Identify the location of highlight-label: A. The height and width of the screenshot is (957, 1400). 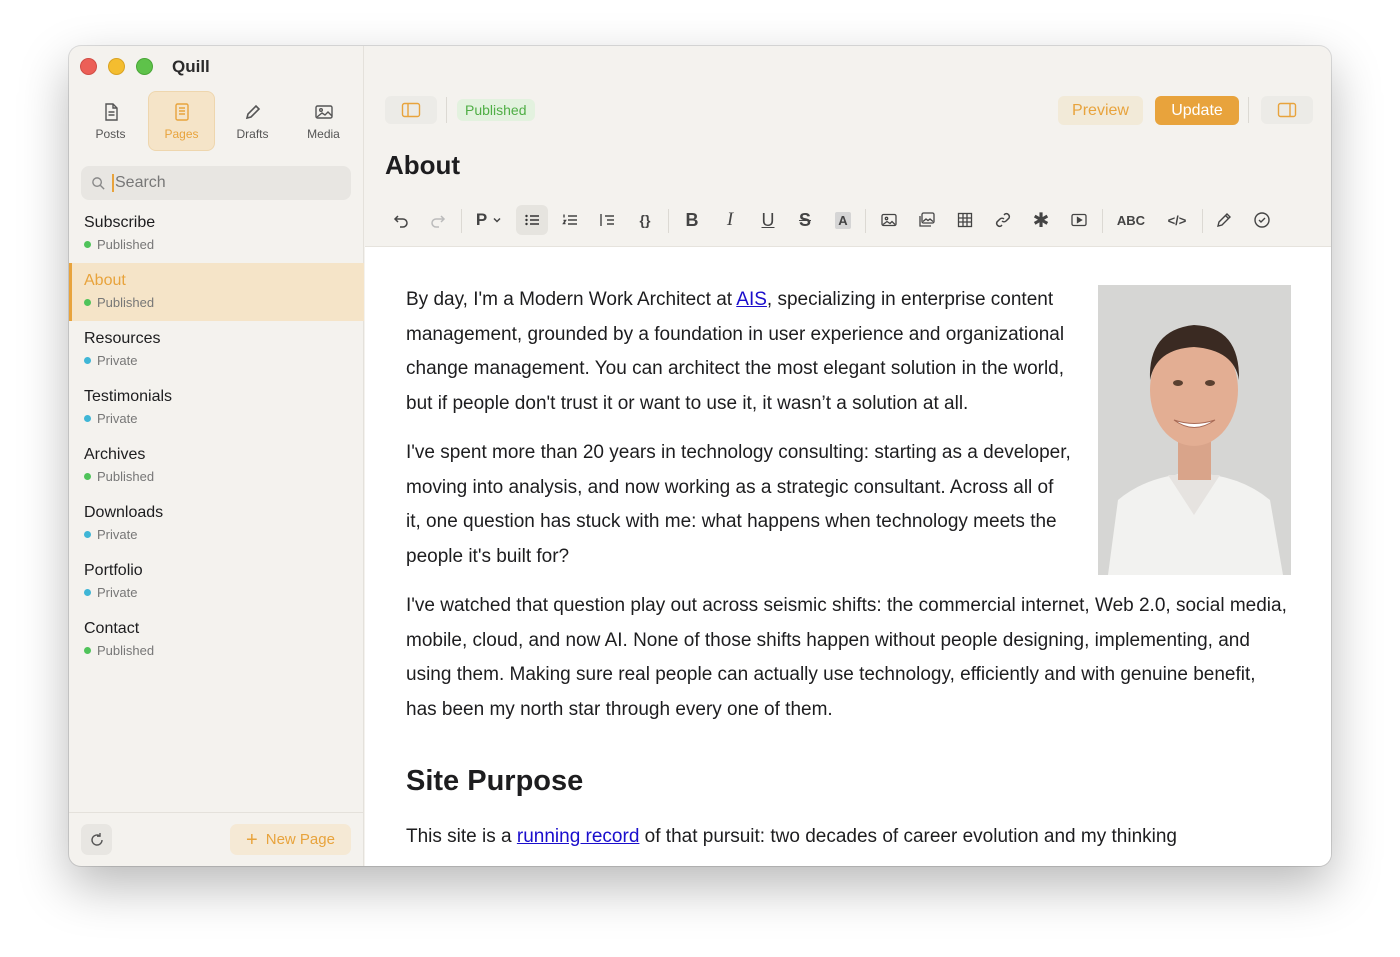
(843, 220).